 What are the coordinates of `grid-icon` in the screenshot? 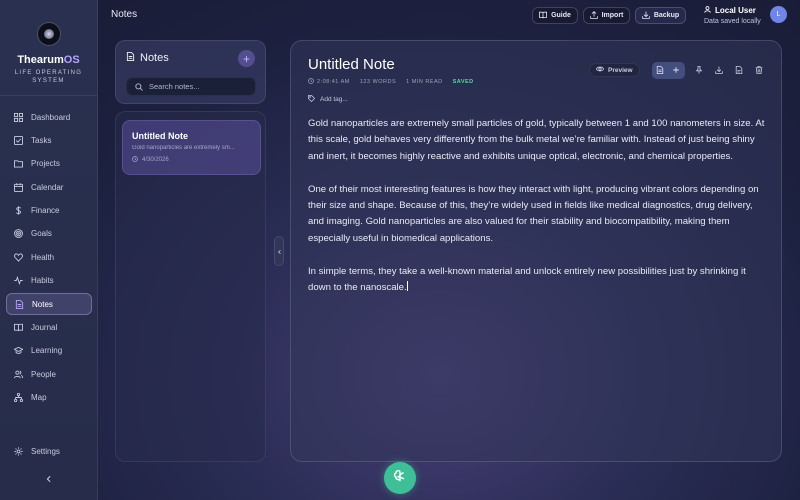 It's located at (18, 117).